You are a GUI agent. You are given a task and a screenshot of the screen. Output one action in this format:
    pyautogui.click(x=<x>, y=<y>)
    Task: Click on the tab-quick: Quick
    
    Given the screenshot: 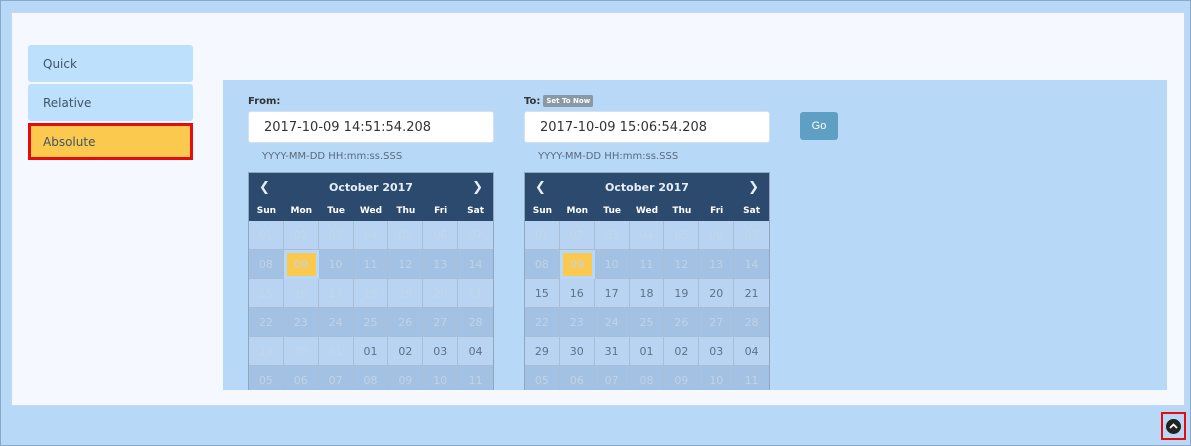 What is the action you would take?
    pyautogui.click(x=110, y=63)
    